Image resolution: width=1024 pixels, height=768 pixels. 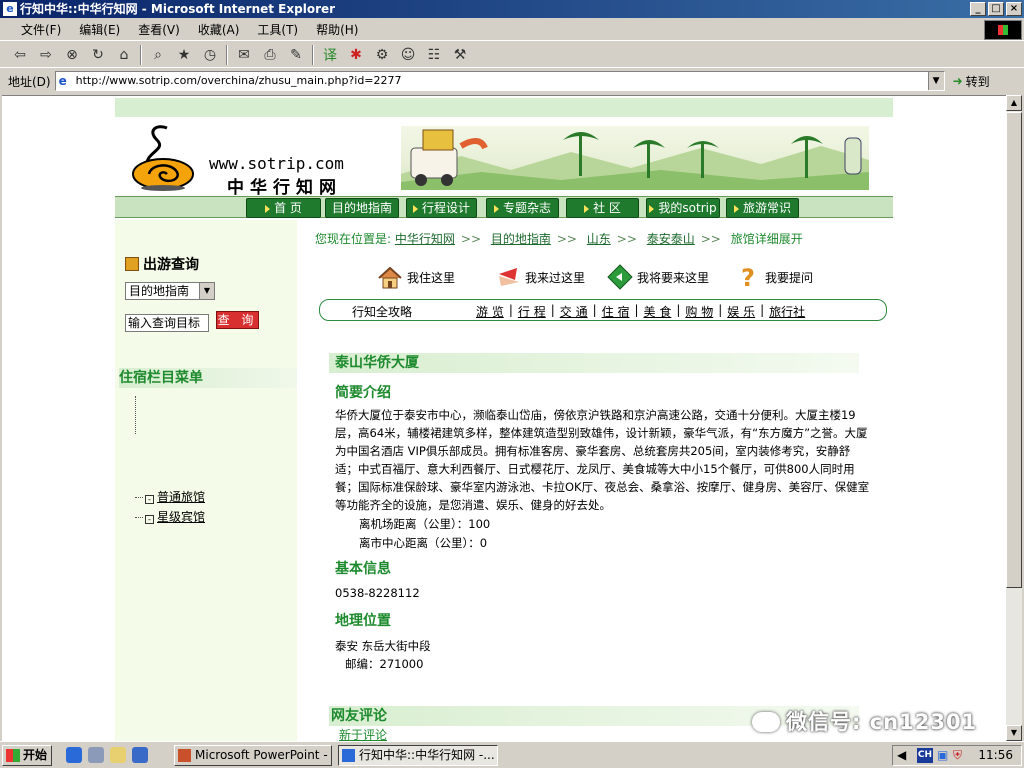 I want to click on clock: 11:56, so click(x=995, y=755).